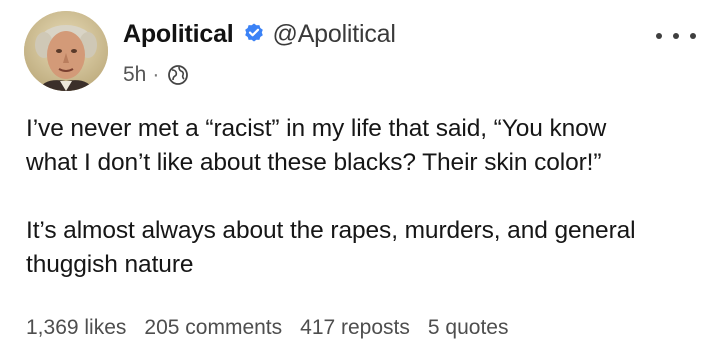 The width and height of the screenshot is (720, 361). Describe the element at coordinates (355, 328) in the screenshot. I see `reposts-count: 417 reposts` at that location.